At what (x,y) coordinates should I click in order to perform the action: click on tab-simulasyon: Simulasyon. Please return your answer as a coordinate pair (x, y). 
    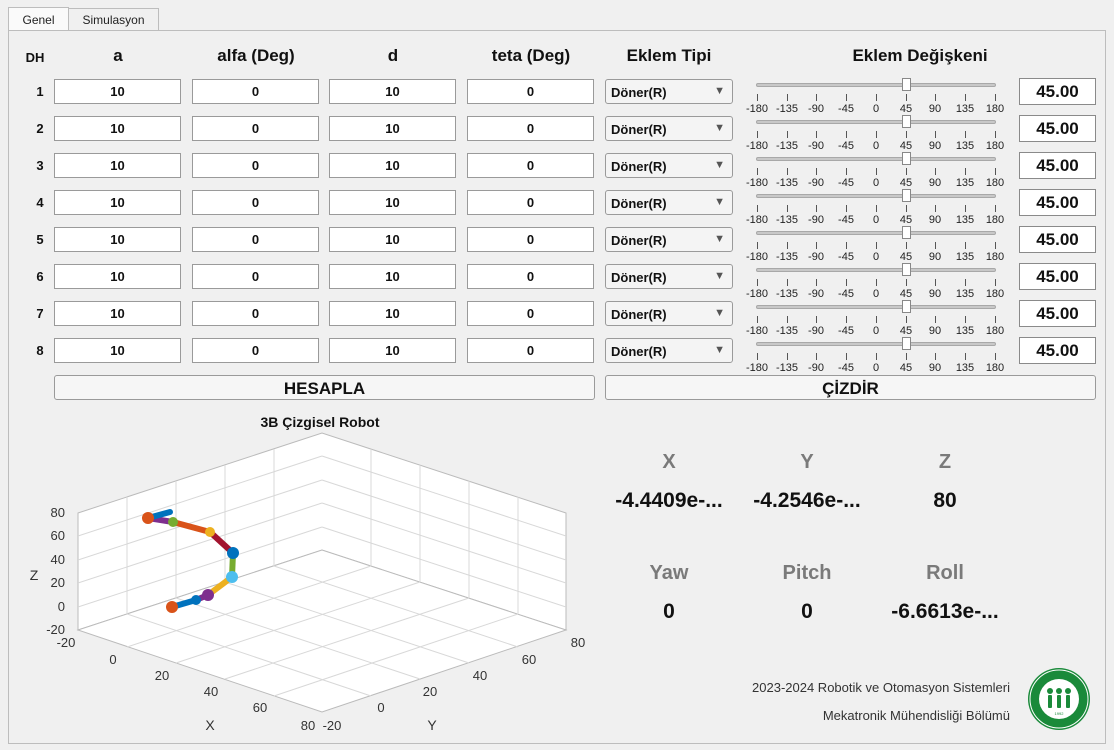
    Looking at the image, I should click on (113, 19).